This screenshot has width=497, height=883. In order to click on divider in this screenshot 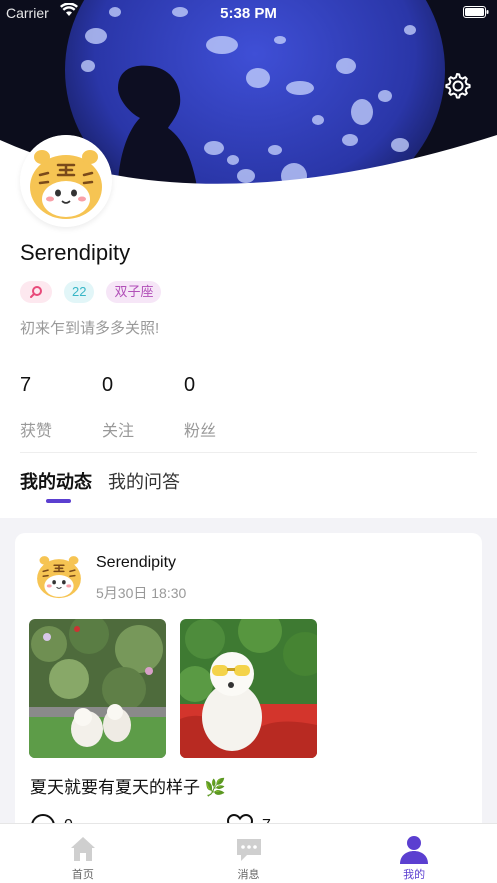, I will do `click(248, 452)`.